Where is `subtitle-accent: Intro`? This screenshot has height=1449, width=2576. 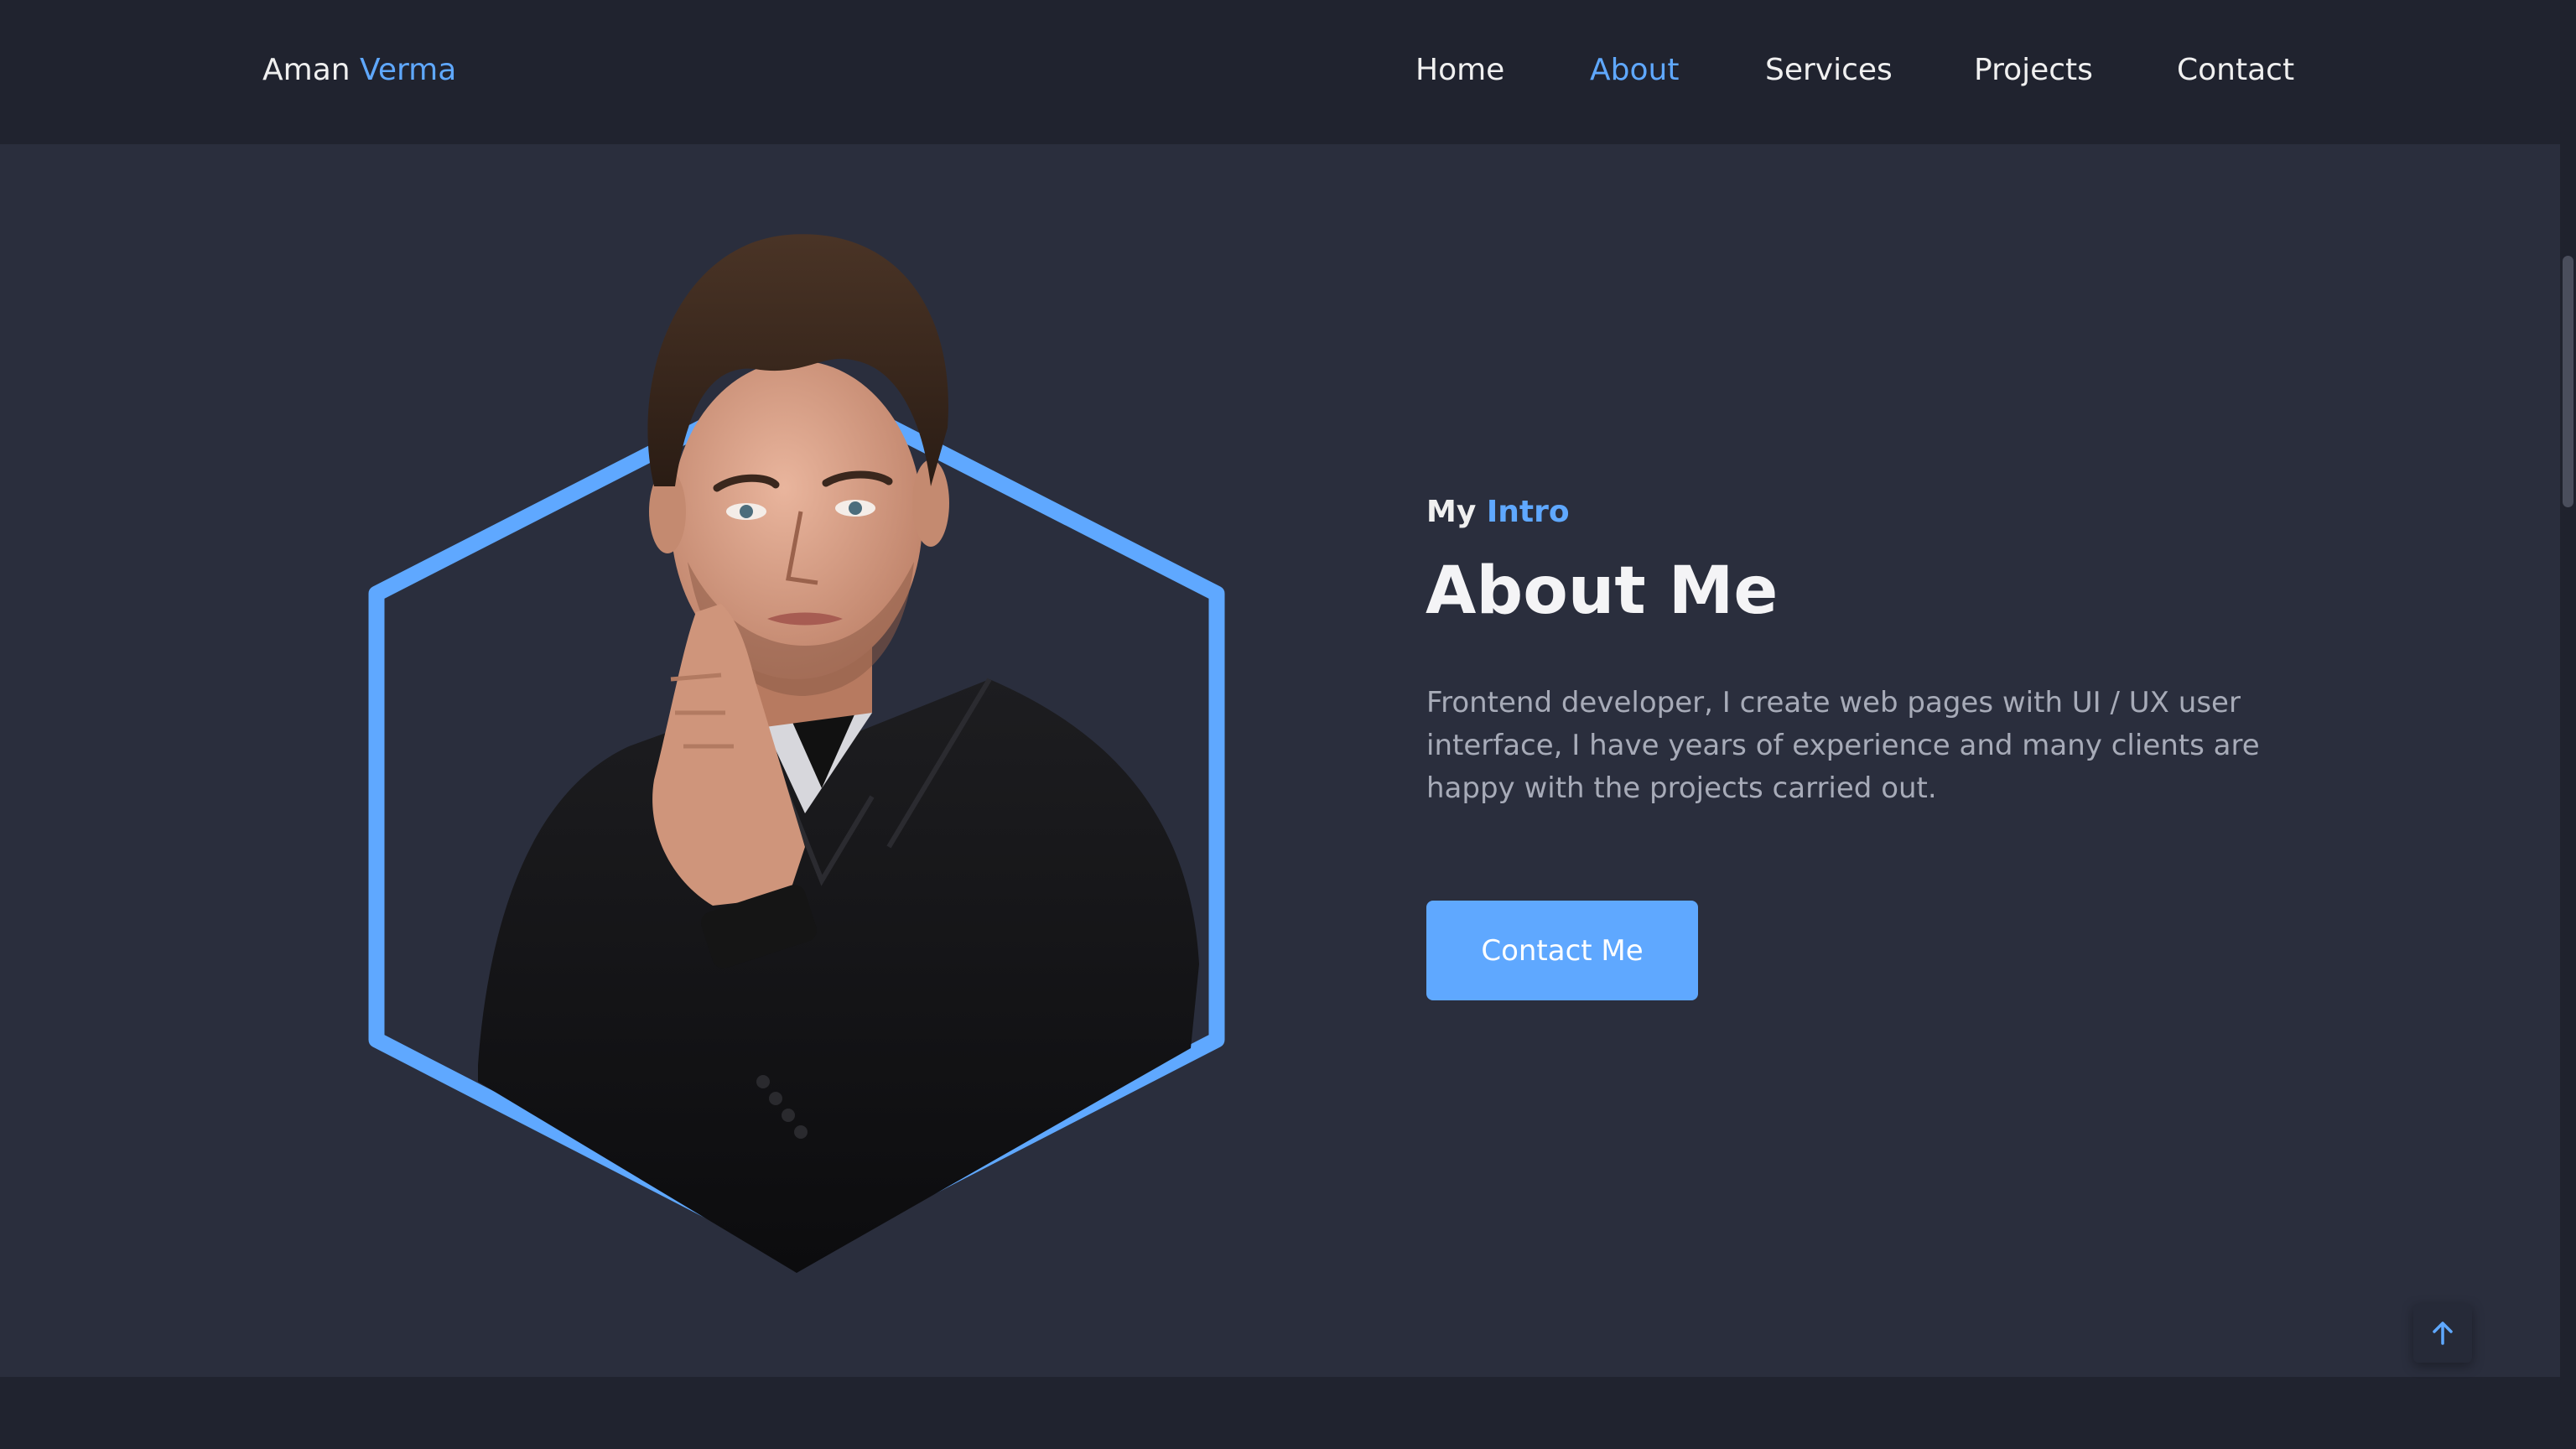 subtitle-accent: Intro is located at coordinates (1528, 512).